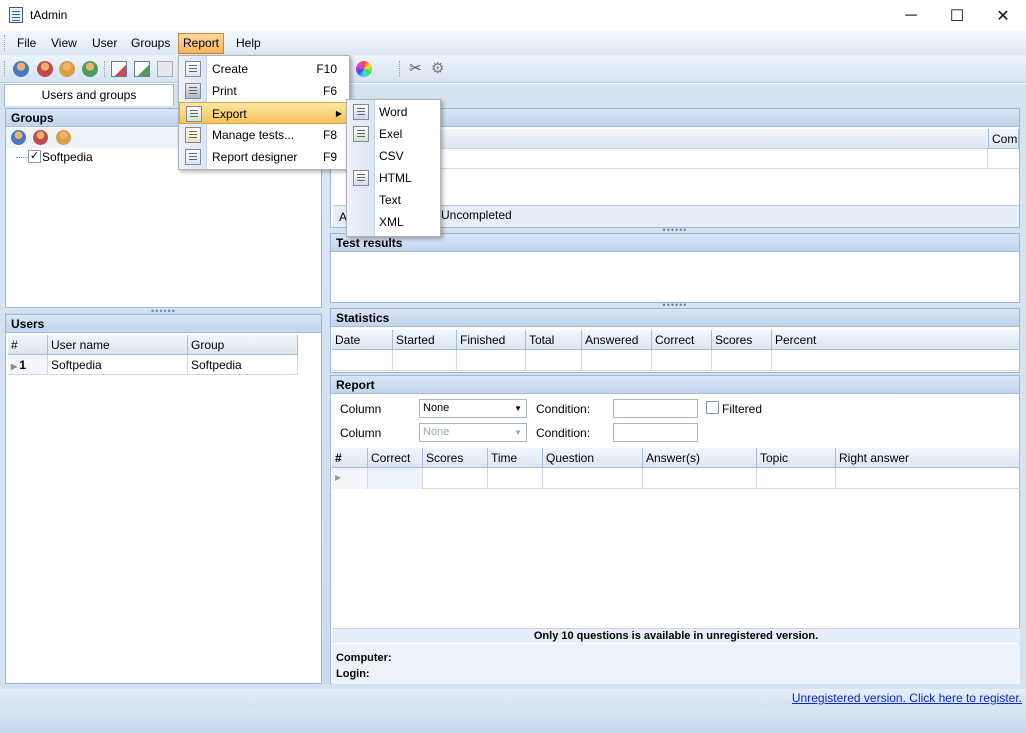  I want to click on menu-bar: File View User Groups Report Help, so click(513, 43).